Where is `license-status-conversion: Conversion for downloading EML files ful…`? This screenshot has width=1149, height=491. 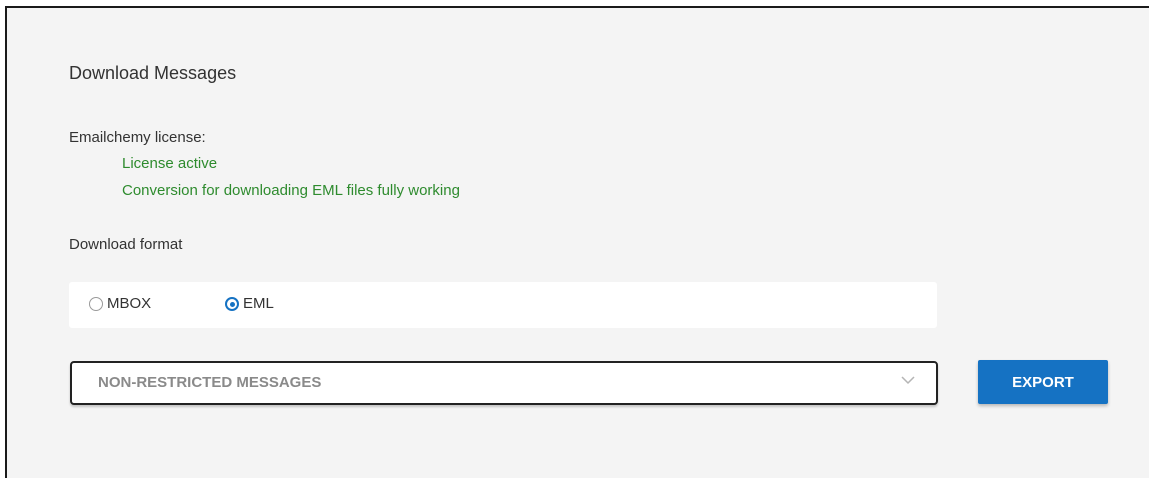
license-status-conversion: Conversion for downloading EML files ful… is located at coordinates (291, 190).